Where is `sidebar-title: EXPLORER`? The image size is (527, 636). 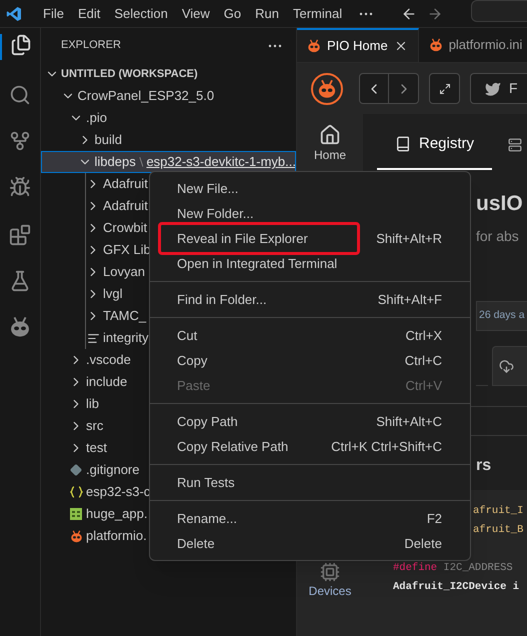
sidebar-title: EXPLORER is located at coordinates (91, 46).